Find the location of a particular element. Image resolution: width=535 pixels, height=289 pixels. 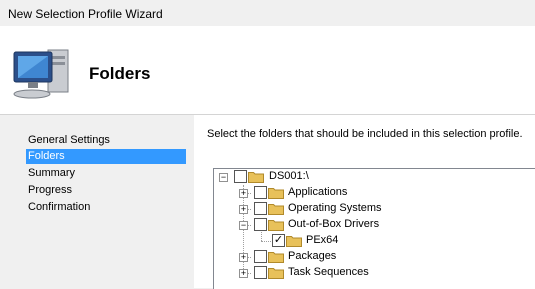

page-title: Folders is located at coordinates (120, 73).